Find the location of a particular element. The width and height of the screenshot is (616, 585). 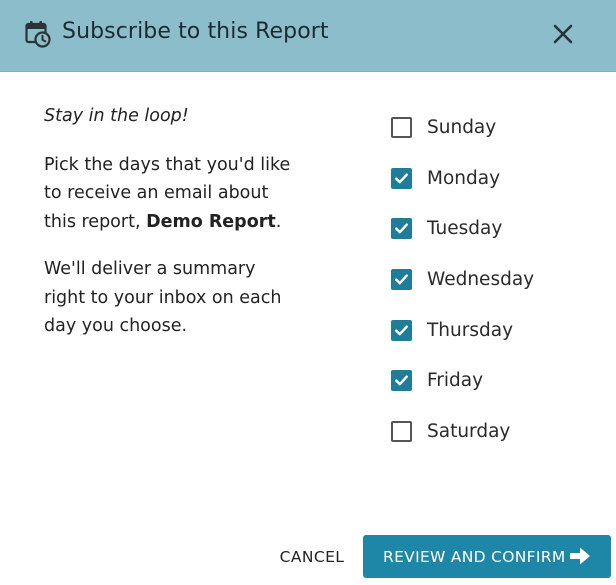

intro-paragraph-1-suffix: . is located at coordinates (278, 221).